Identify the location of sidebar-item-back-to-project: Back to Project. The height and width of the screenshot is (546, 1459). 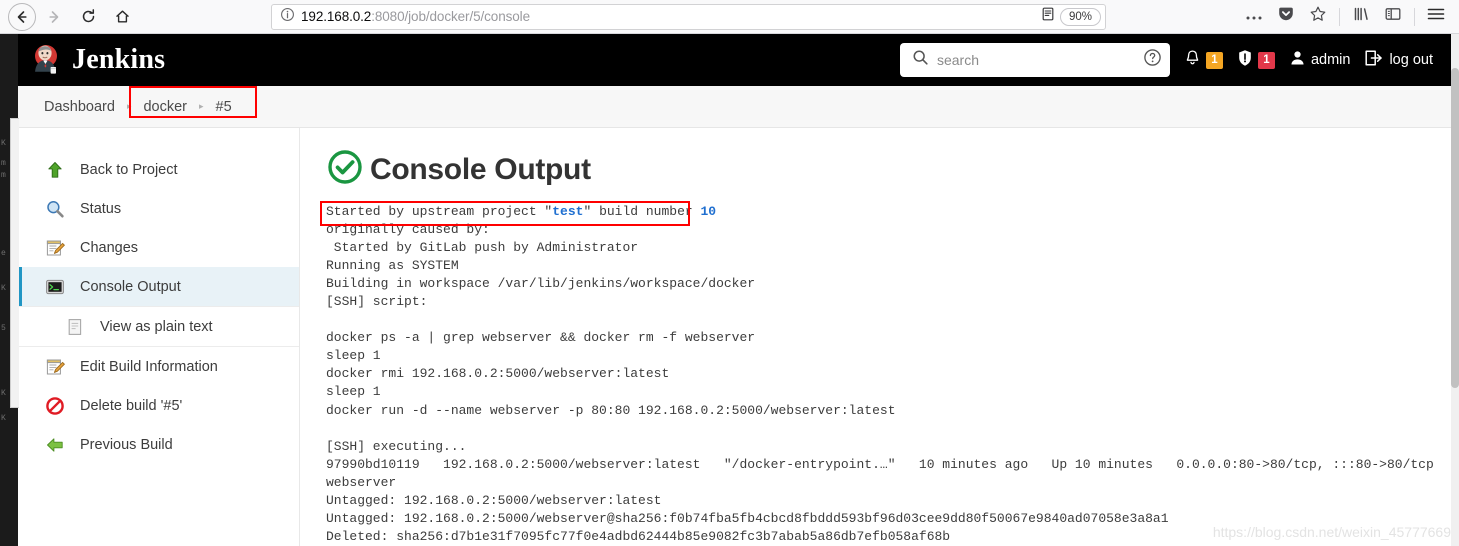
(158, 169).